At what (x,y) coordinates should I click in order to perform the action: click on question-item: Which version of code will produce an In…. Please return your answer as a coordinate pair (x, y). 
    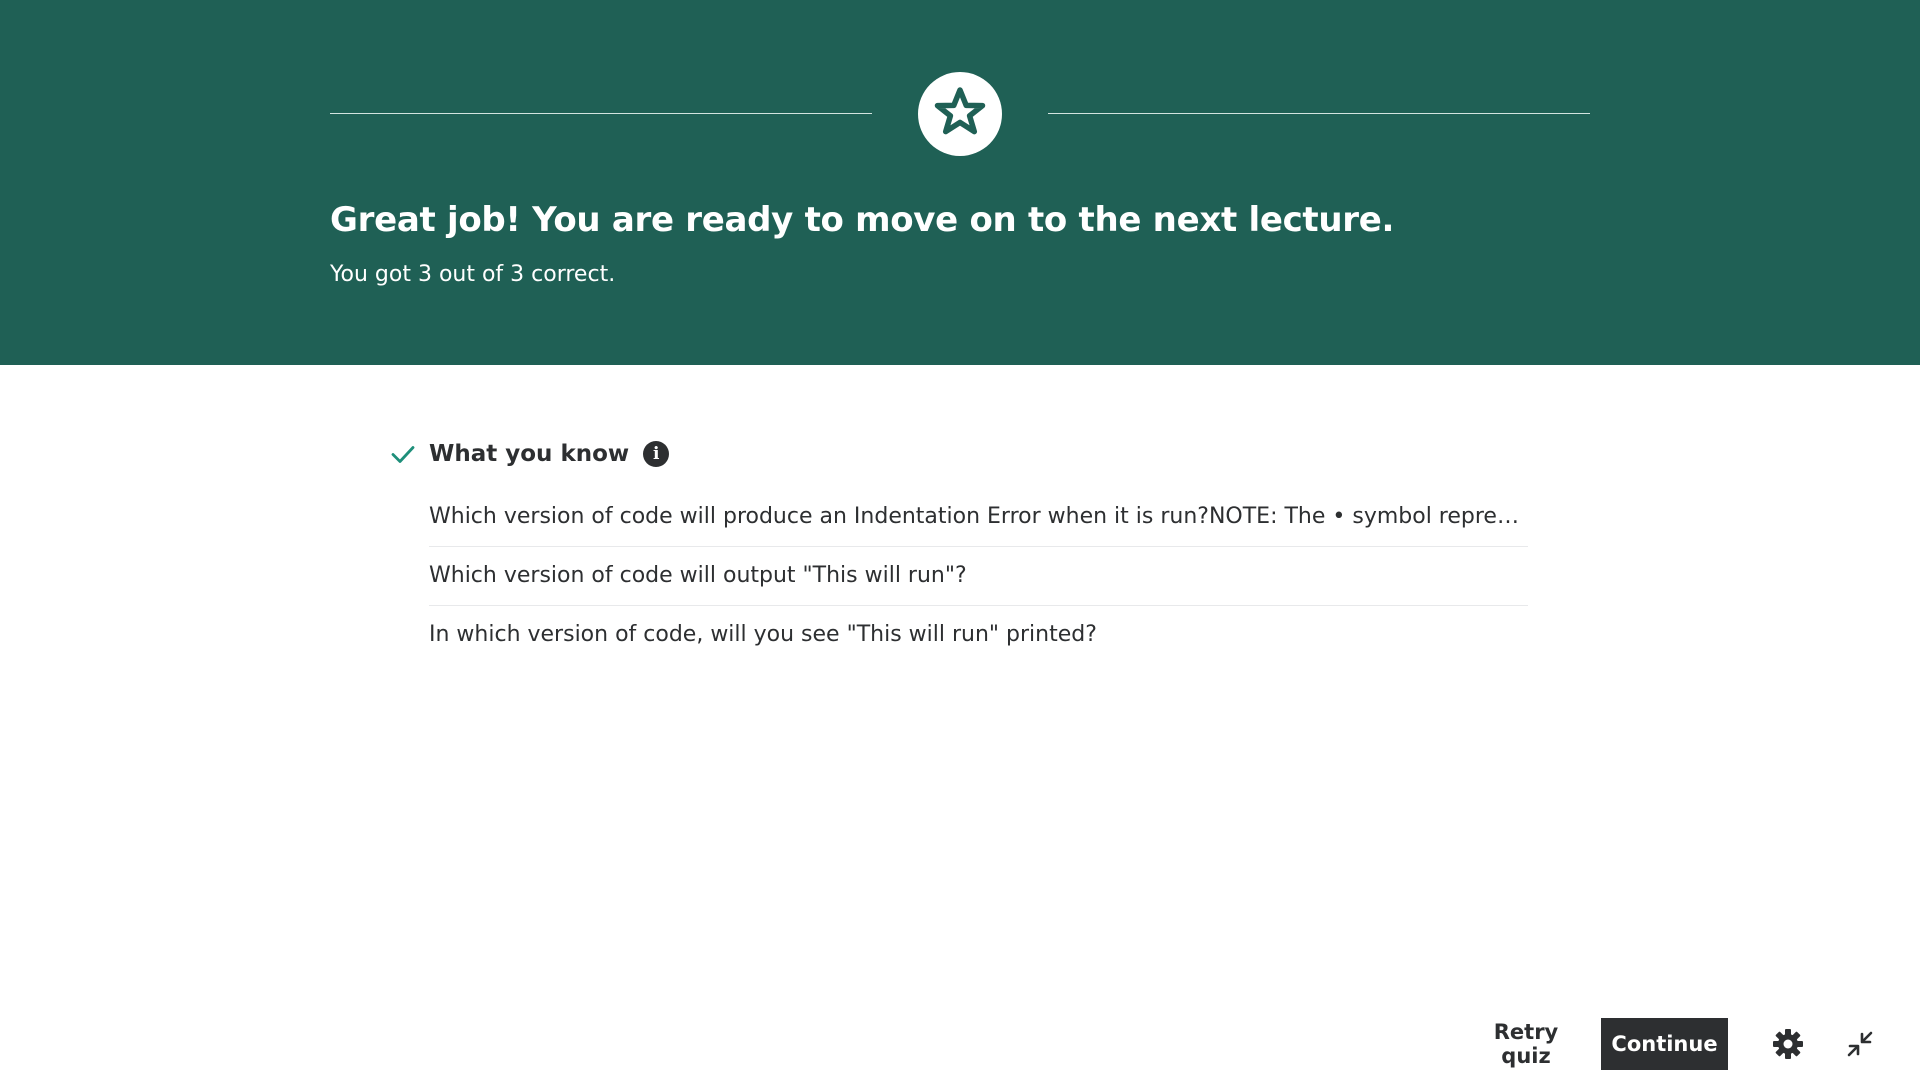
    Looking at the image, I should click on (978, 517).